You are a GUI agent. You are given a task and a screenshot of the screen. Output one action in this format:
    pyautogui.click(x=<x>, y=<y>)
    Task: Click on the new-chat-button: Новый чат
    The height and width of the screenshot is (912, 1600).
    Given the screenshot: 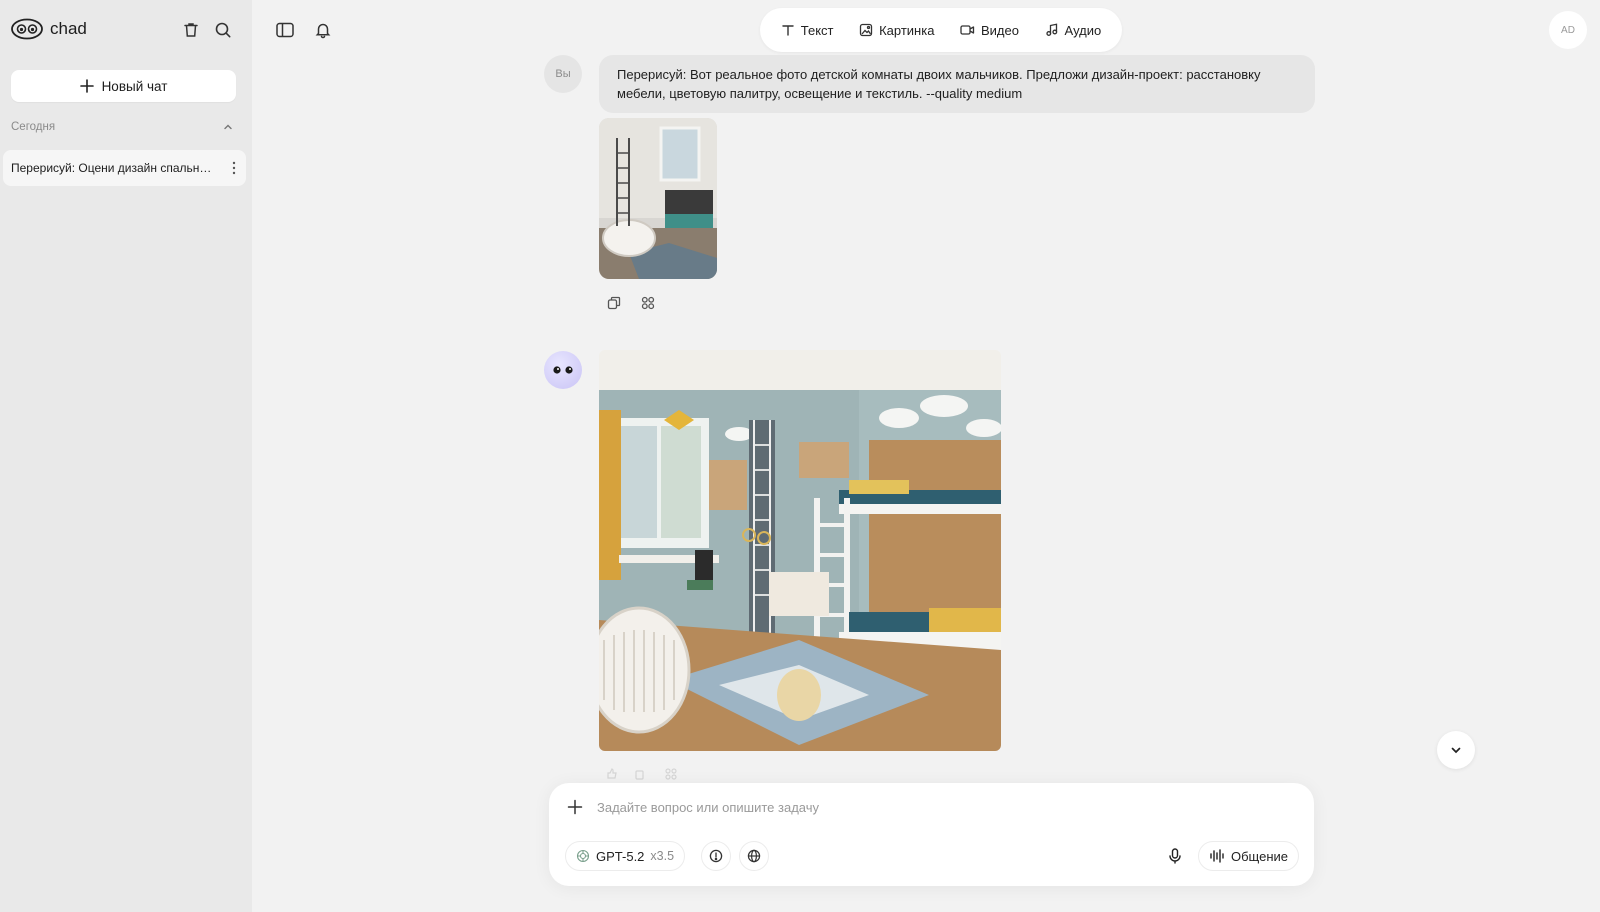 What is the action you would take?
    pyautogui.click(x=123, y=86)
    